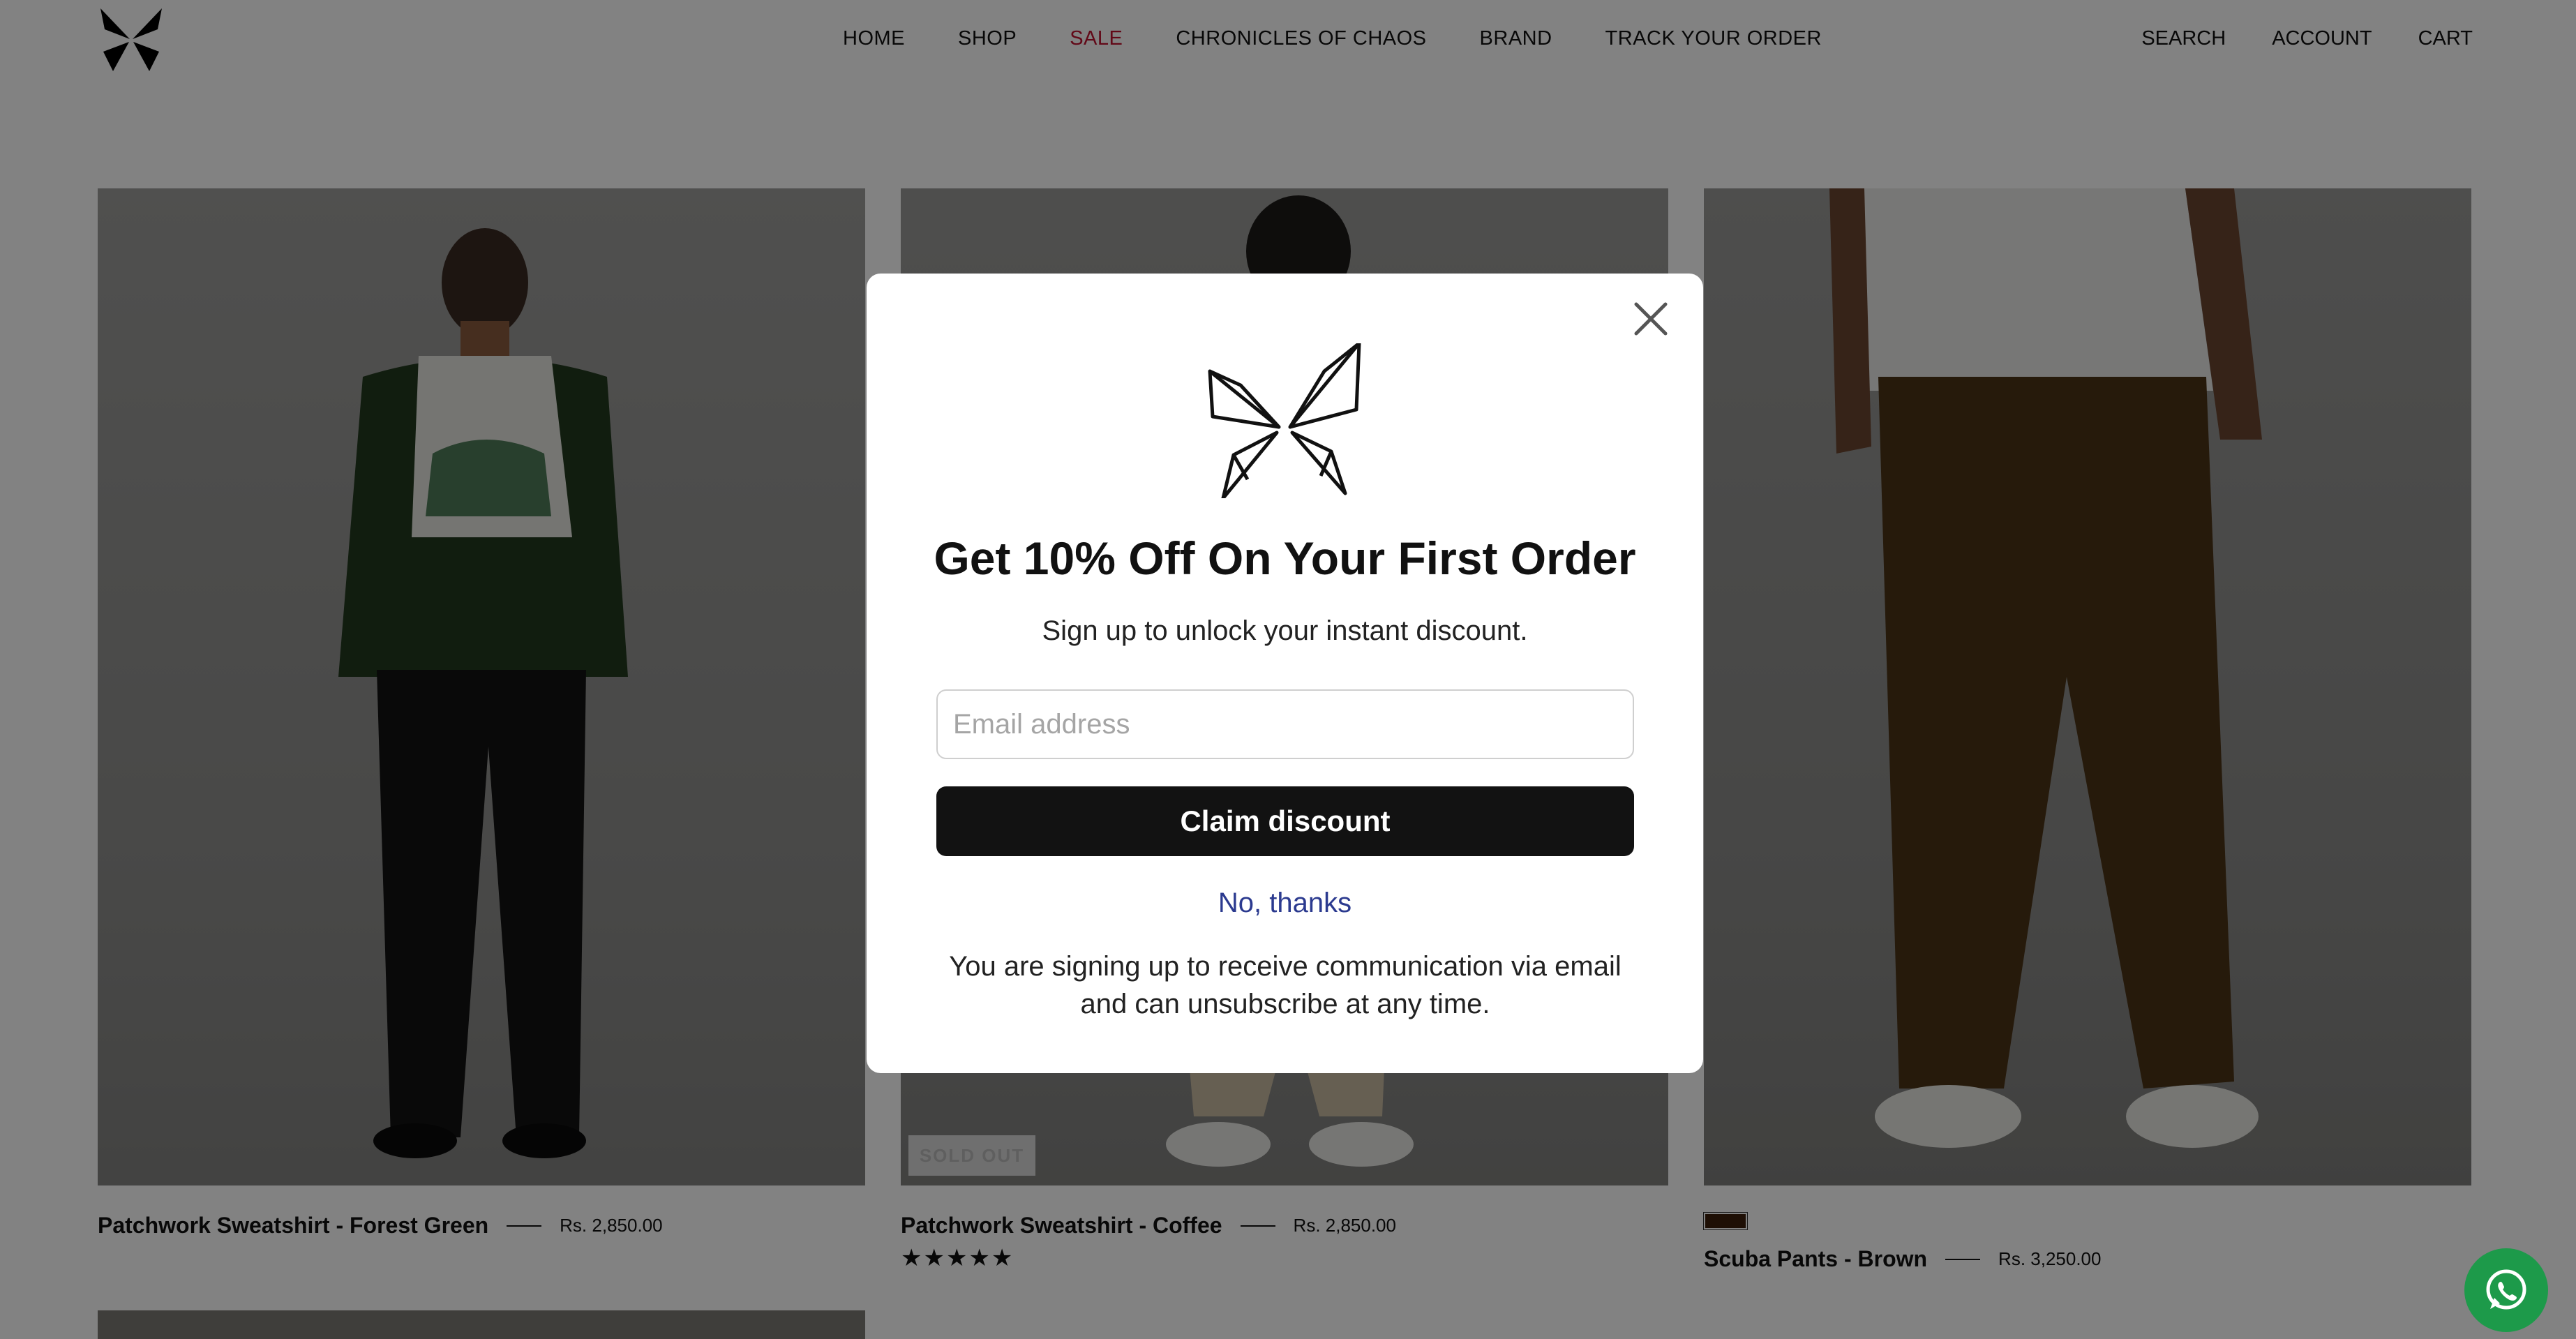 The height and width of the screenshot is (1339, 2576). I want to click on popup-subtitle: Sign up to unlock your instant discount., so click(1285, 630).